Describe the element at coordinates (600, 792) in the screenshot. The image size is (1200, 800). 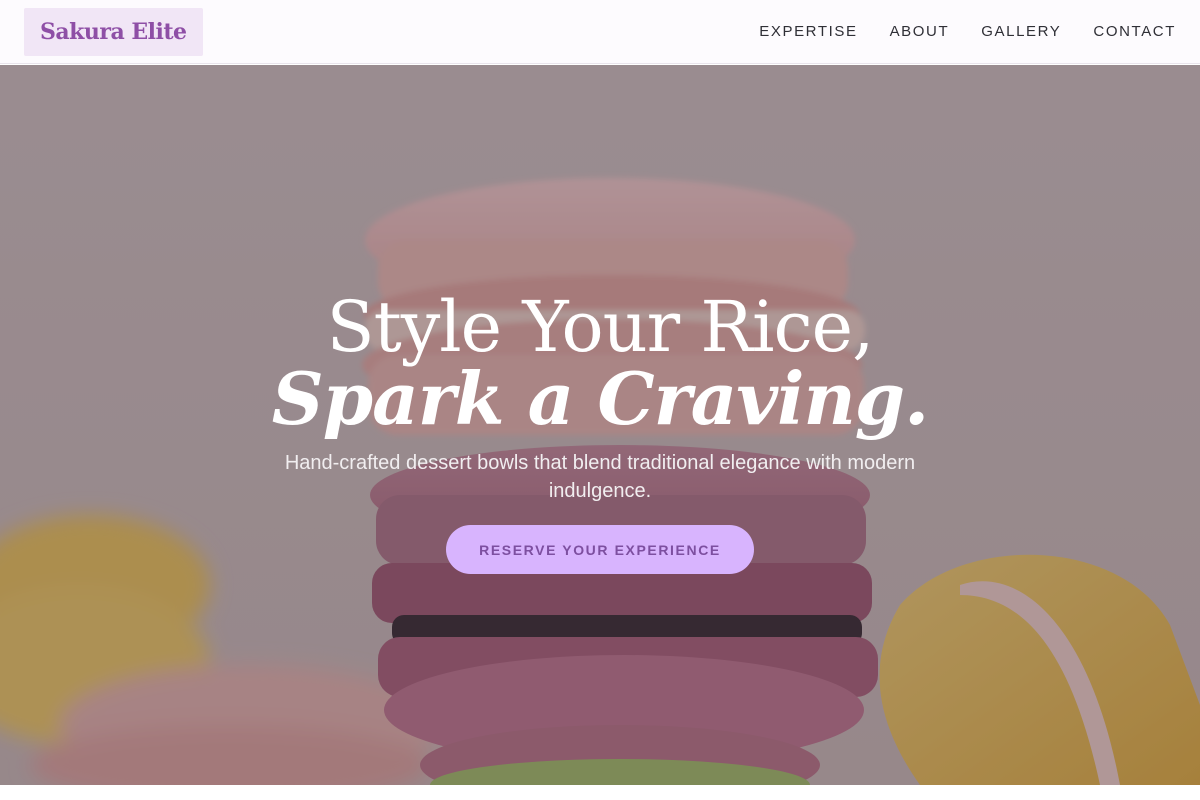
I see `page-bottom-strip` at that location.